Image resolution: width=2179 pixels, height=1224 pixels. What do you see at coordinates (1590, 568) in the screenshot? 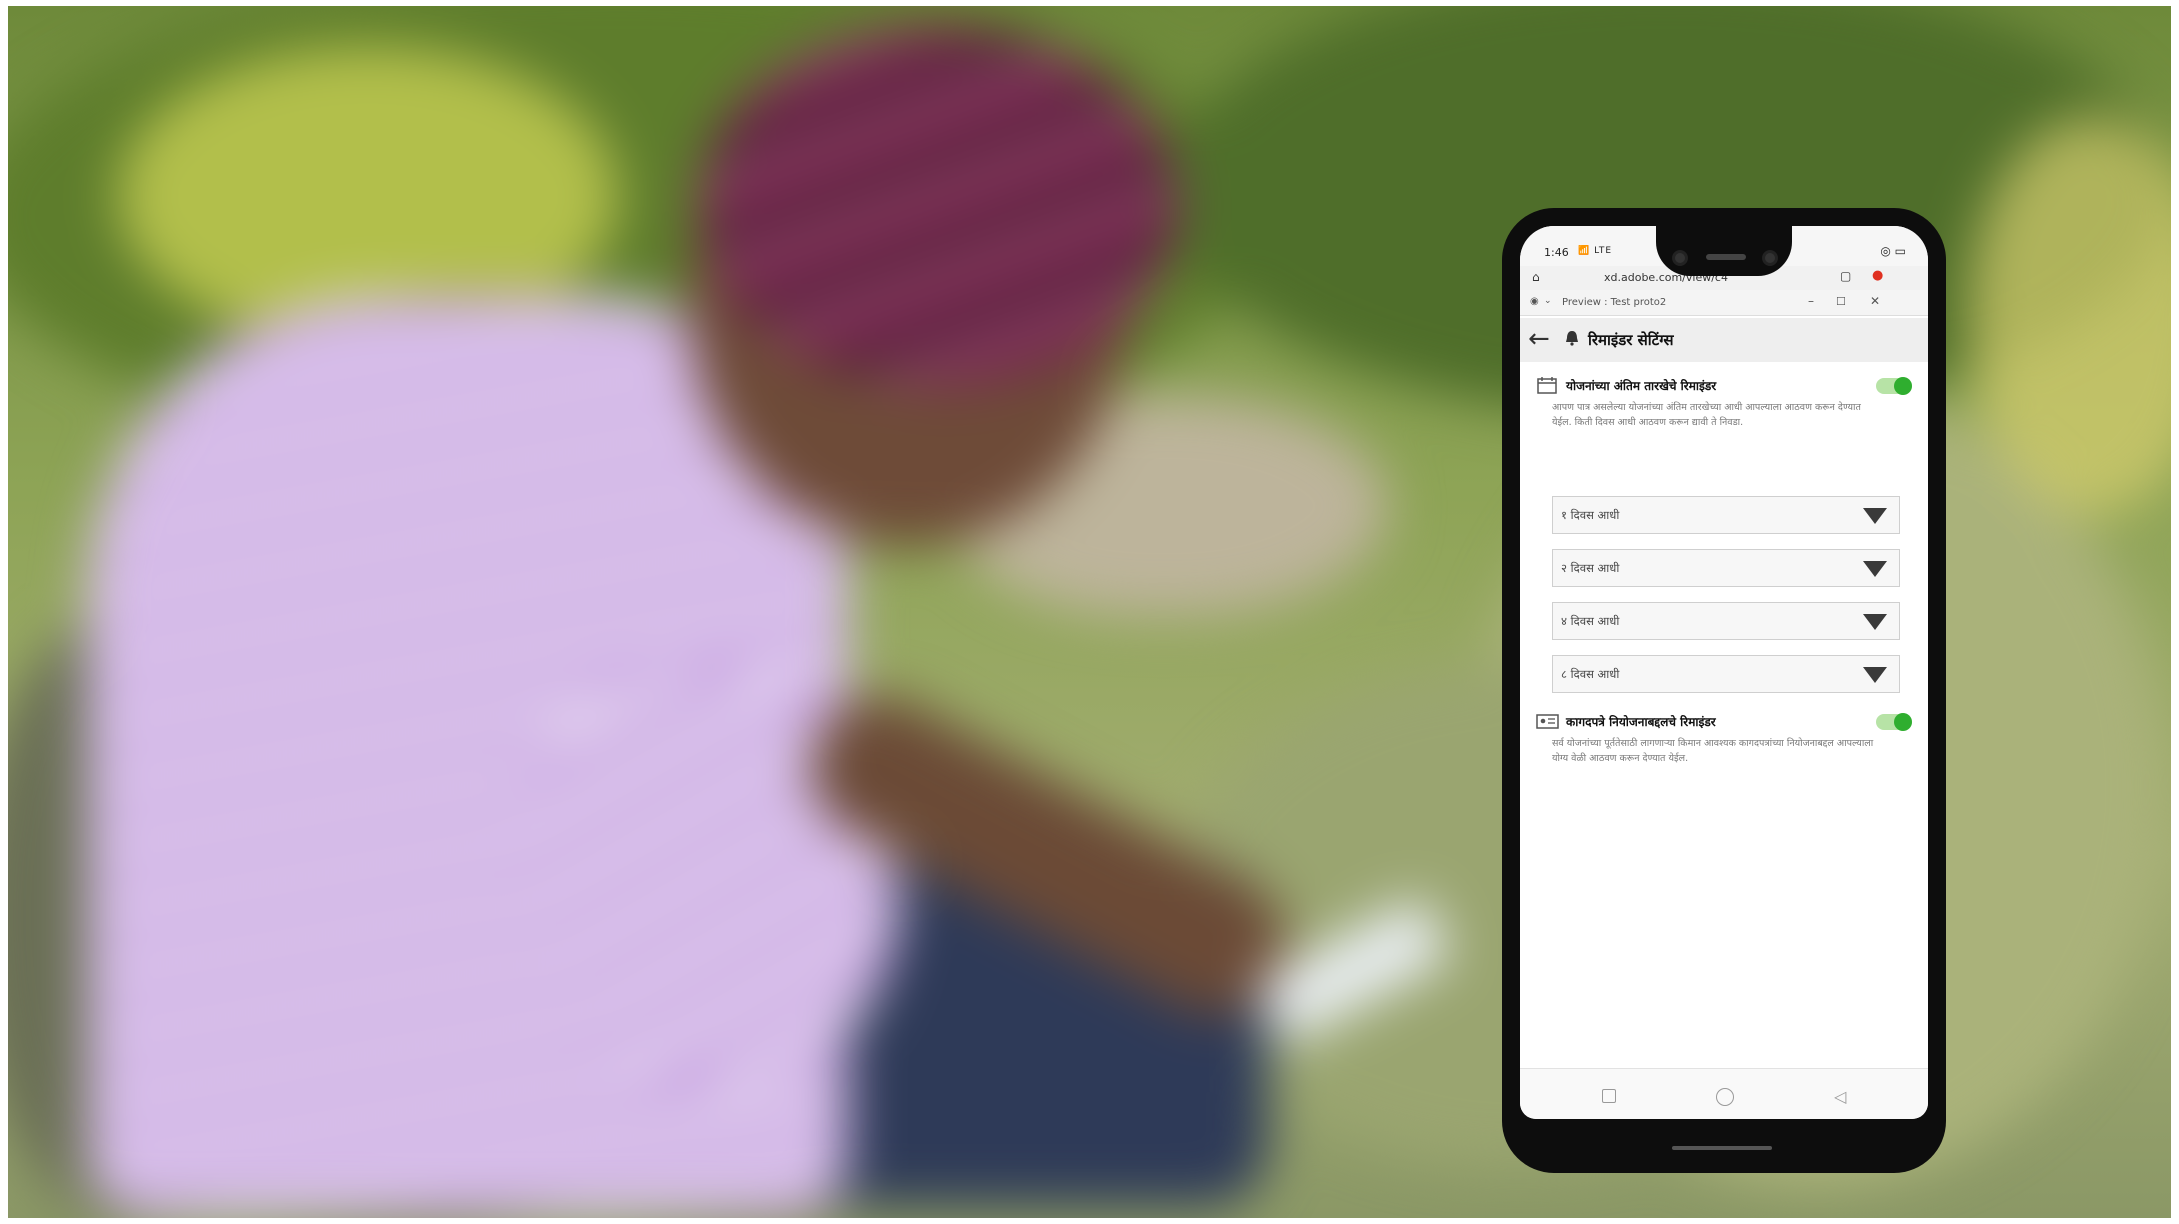
I see `dropdown-value: २ दिवस आधी` at bounding box center [1590, 568].